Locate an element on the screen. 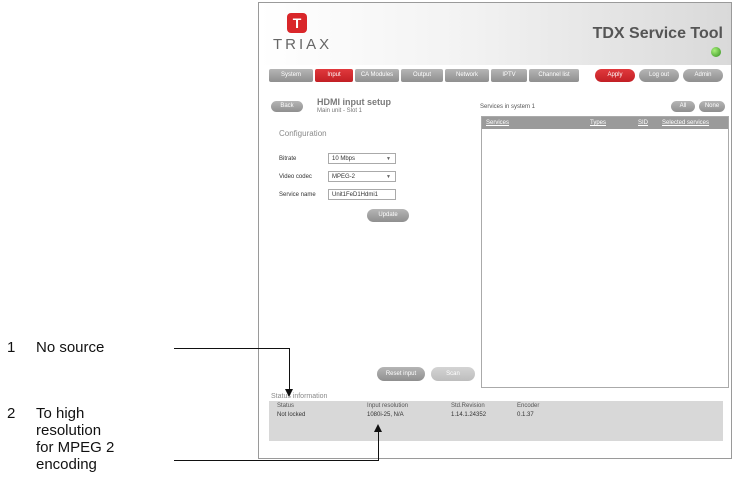  tab-system: System is located at coordinates (291, 75).